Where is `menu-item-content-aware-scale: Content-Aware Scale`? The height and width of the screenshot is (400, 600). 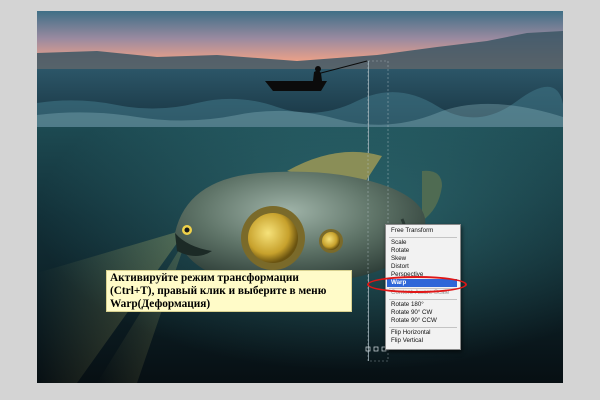
menu-item-content-aware-scale: Content-Aware Scale is located at coordinates (420, 292).